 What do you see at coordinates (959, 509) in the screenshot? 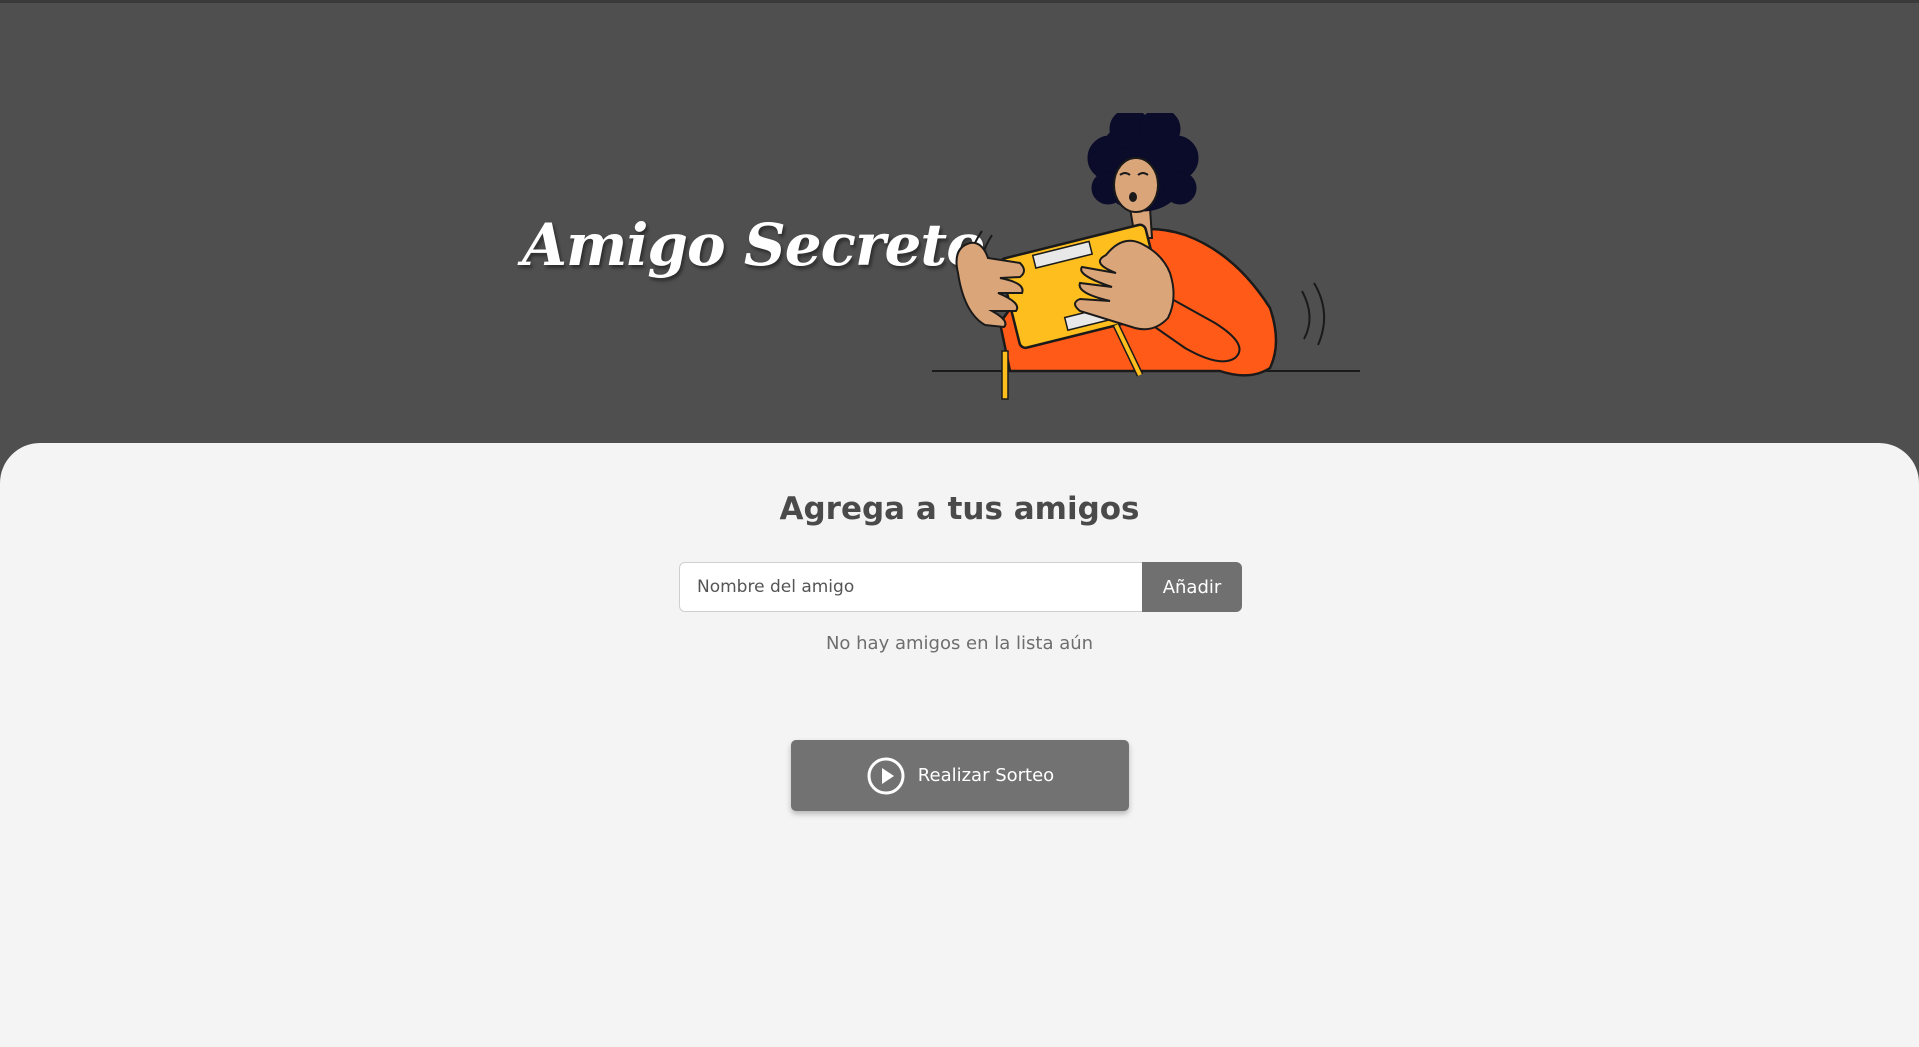
I see `section-title: Agrega a tus amigos` at bounding box center [959, 509].